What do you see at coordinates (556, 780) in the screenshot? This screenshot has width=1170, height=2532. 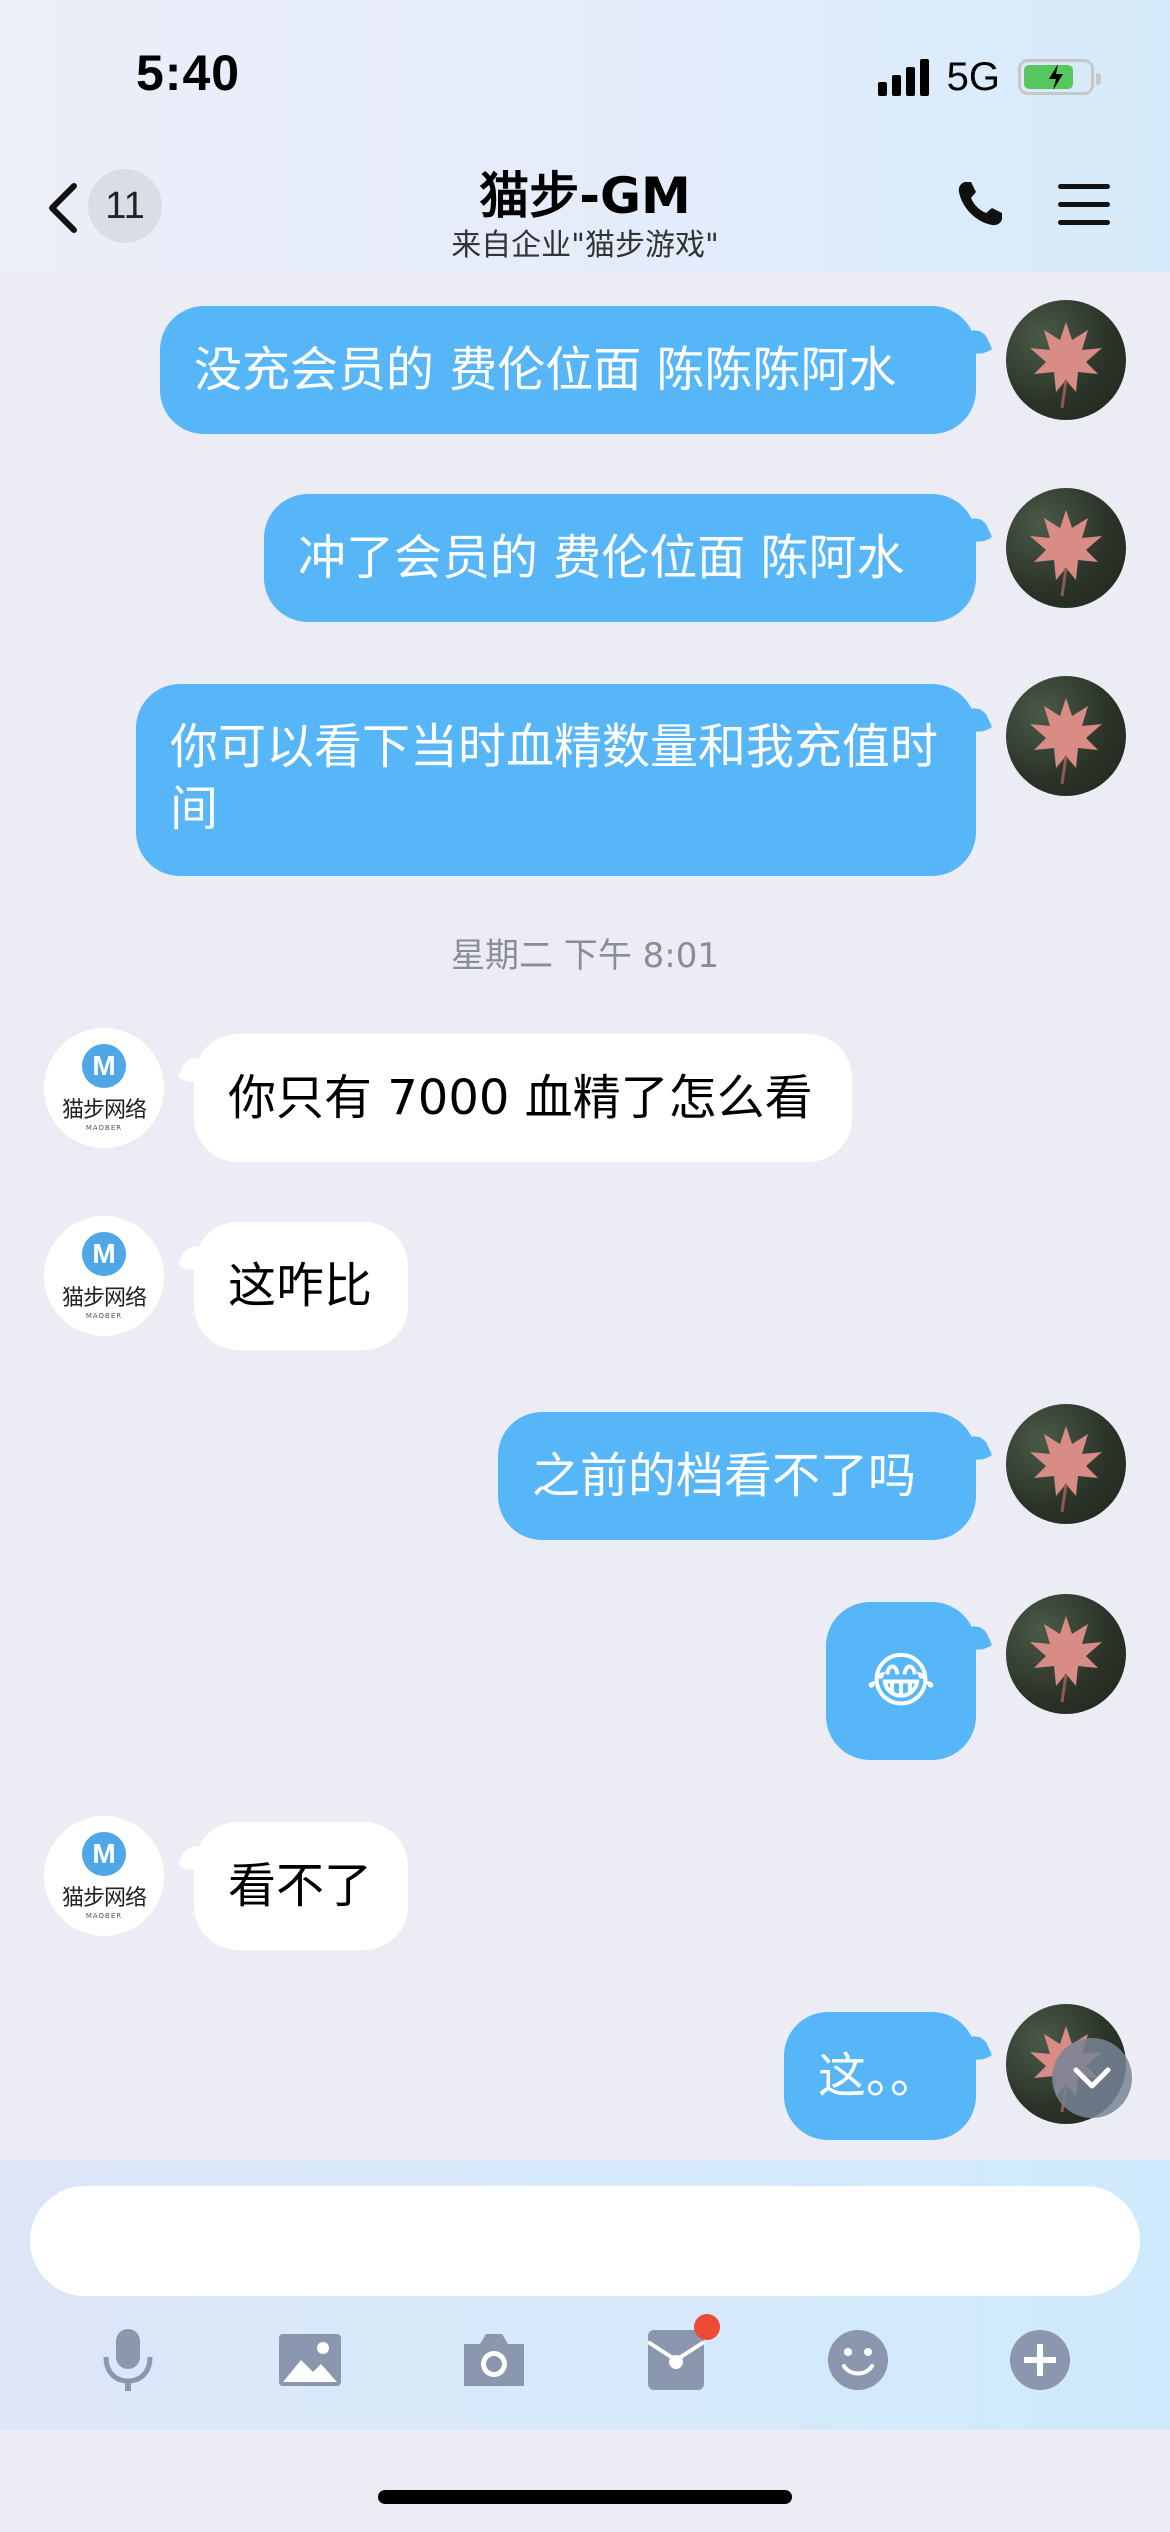 I see `outgoing-message: 你可以看下当时血精数量和我充值时间` at bounding box center [556, 780].